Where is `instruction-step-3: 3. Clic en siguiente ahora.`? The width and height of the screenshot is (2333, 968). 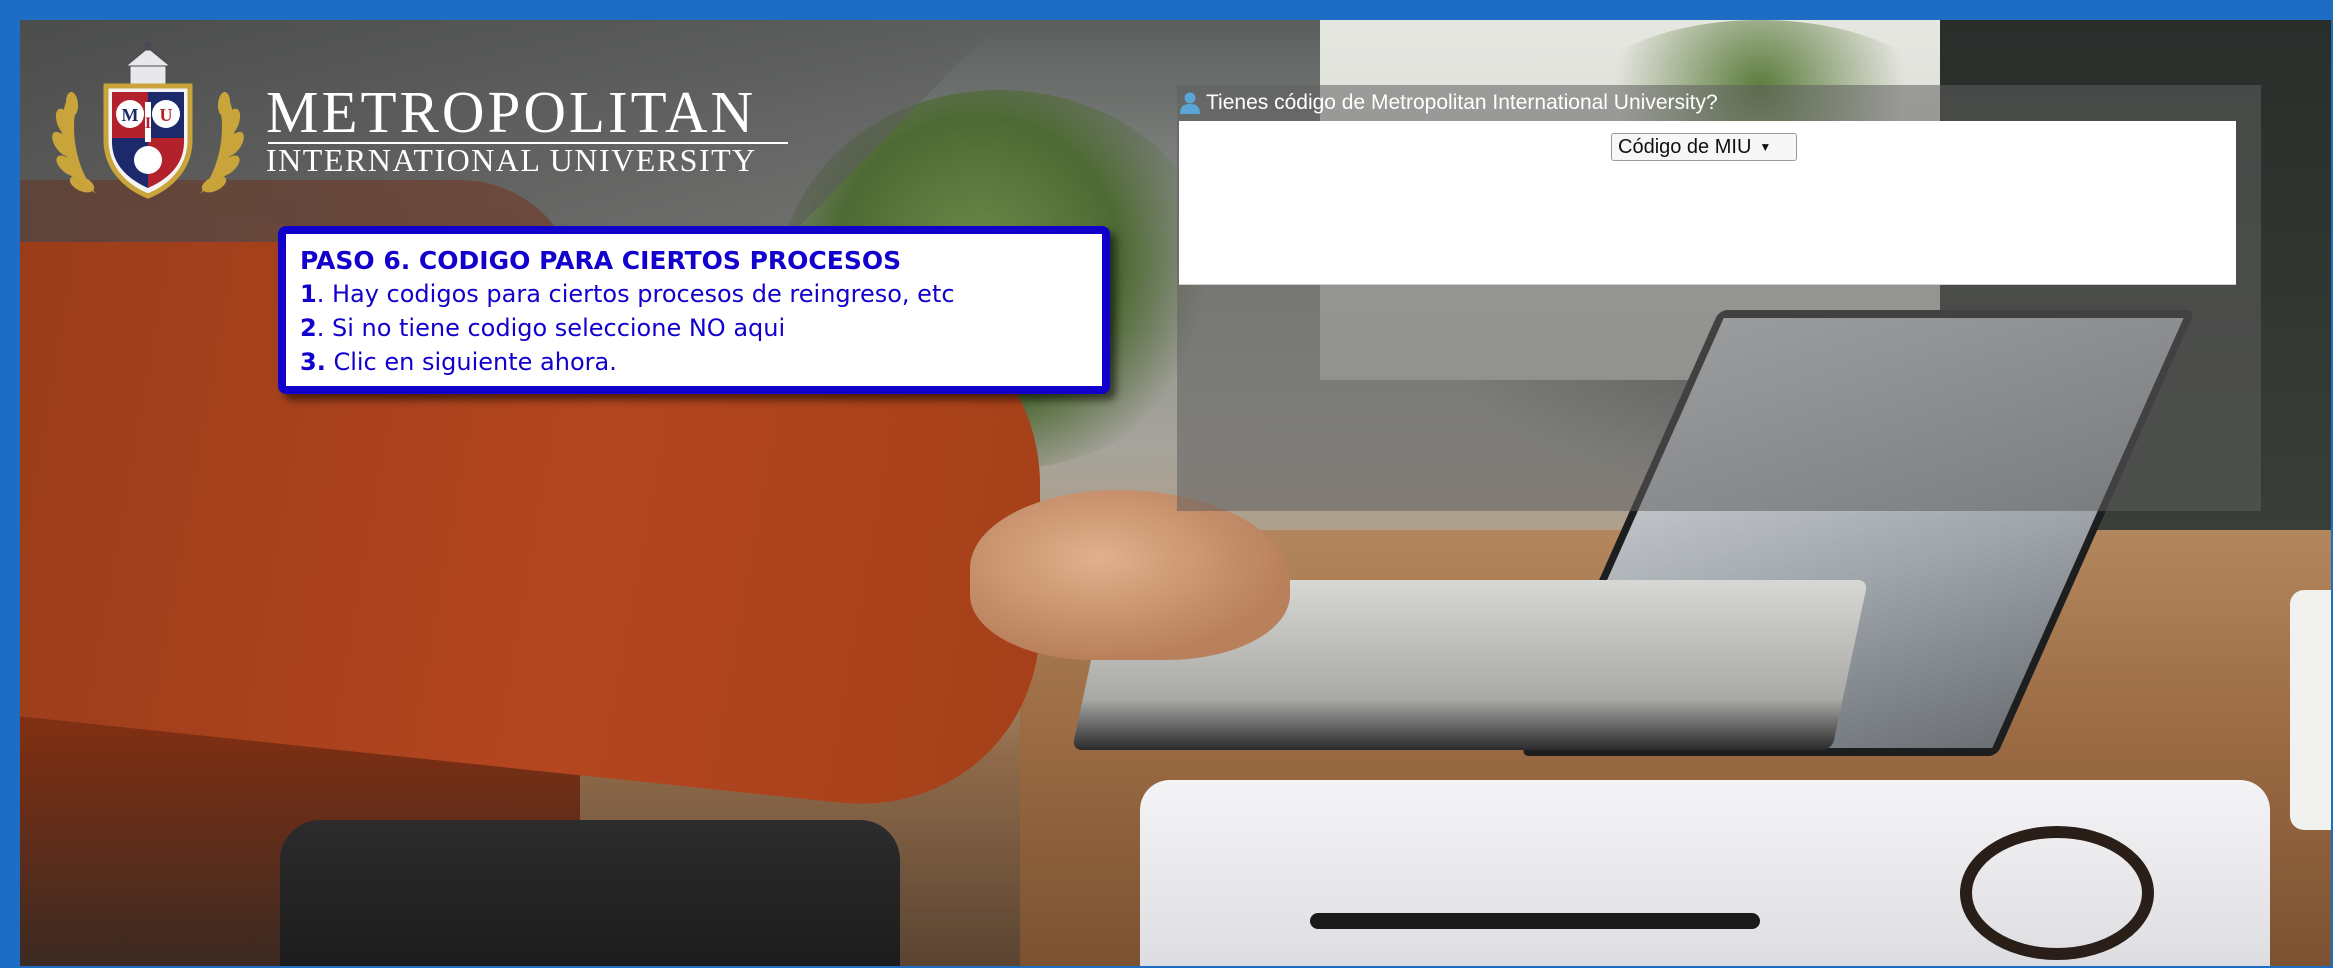 instruction-step-3: 3. Clic en siguiente ahora. is located at coordinates (694, 362).